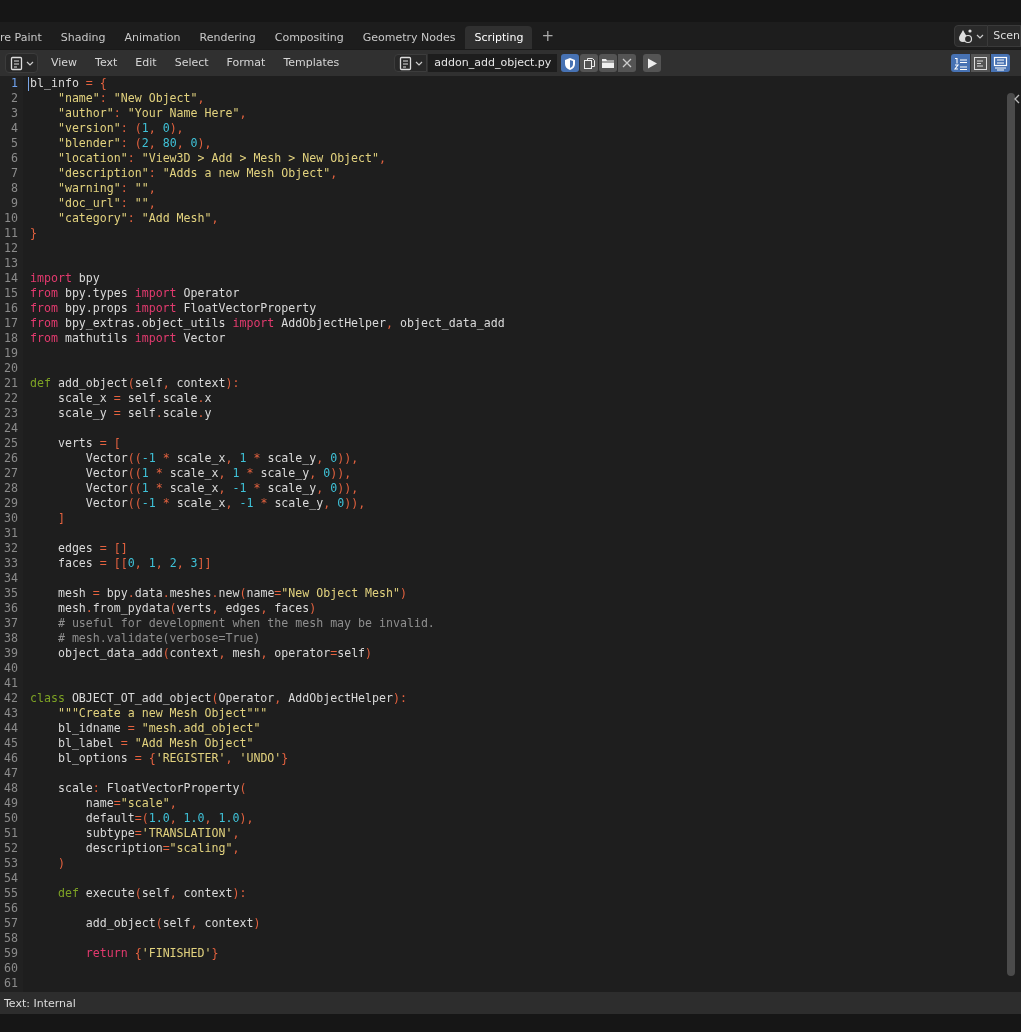 This screenshot has width=1021, height=1032. I want to click on close-icon, so click(627, 63).